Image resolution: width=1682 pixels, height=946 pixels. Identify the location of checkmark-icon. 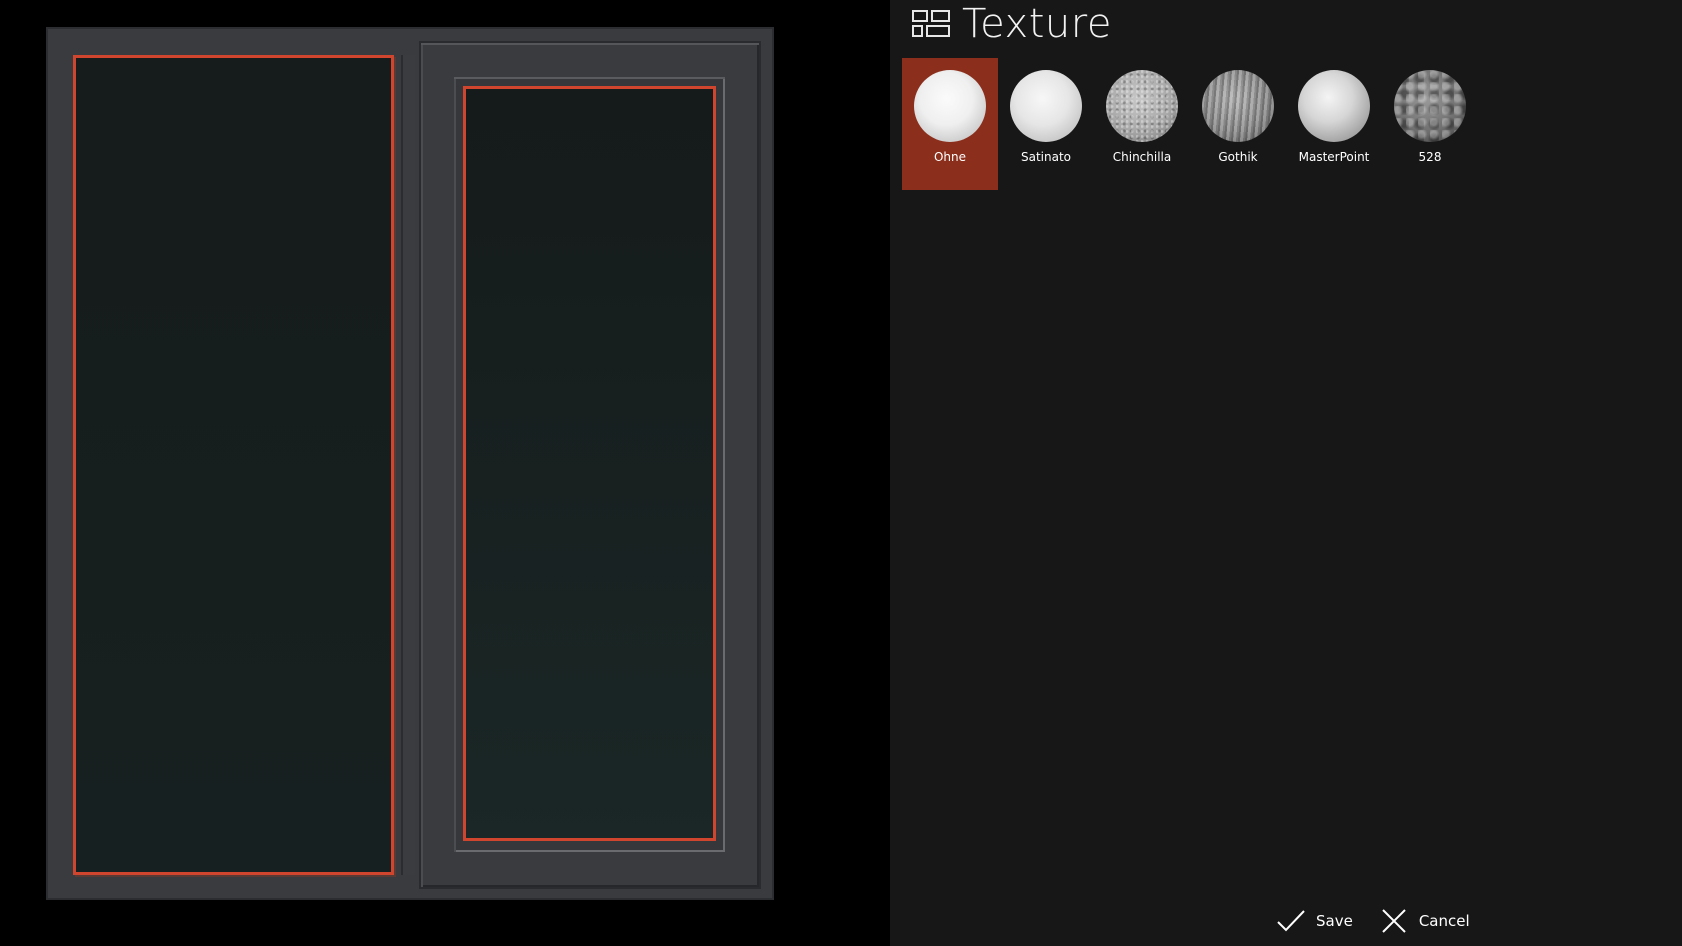
(1291, 921).